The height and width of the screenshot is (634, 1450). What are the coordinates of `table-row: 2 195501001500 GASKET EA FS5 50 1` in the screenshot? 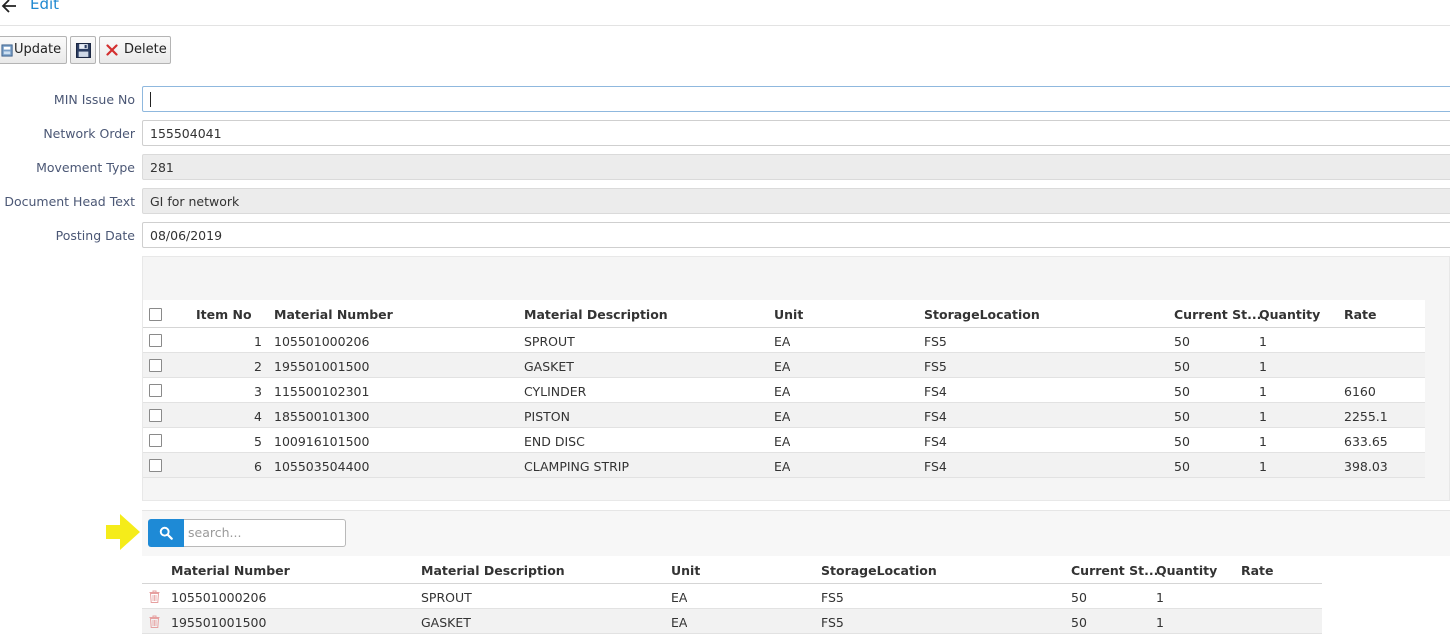 It's located at (784, 365).